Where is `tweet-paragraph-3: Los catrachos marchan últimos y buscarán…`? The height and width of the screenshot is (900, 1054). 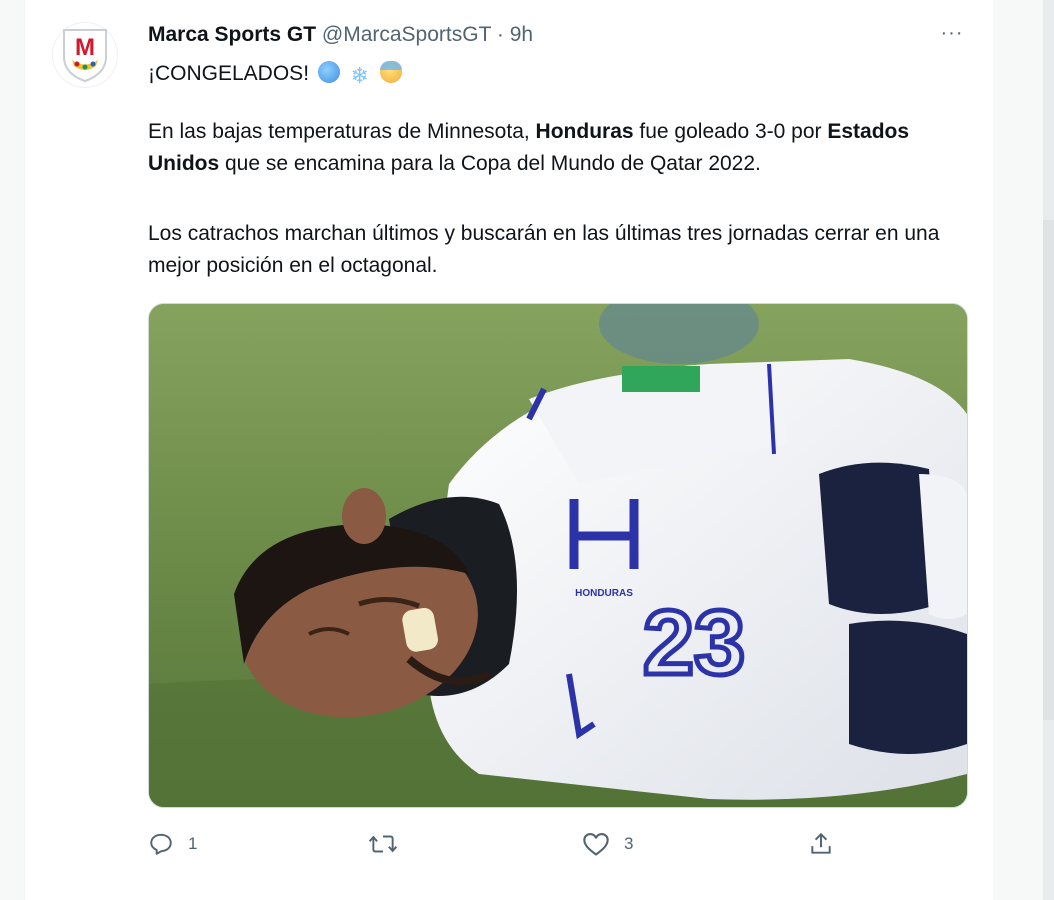 tweet-paragraph-3: Los catrachos marchan últimos y buscarán… is located at coordinates (544, 249).